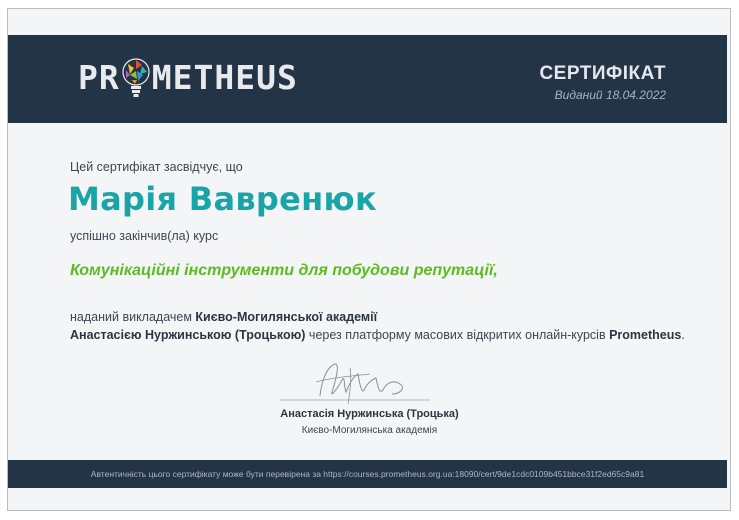 The width and height of the screenshot is (739, 520). What do you see at coordinates (188, 335) in the screenshot?
I see `instructor-name: Анастасією Нуржинською (Троцькою)` at bounding box center [188, 335].